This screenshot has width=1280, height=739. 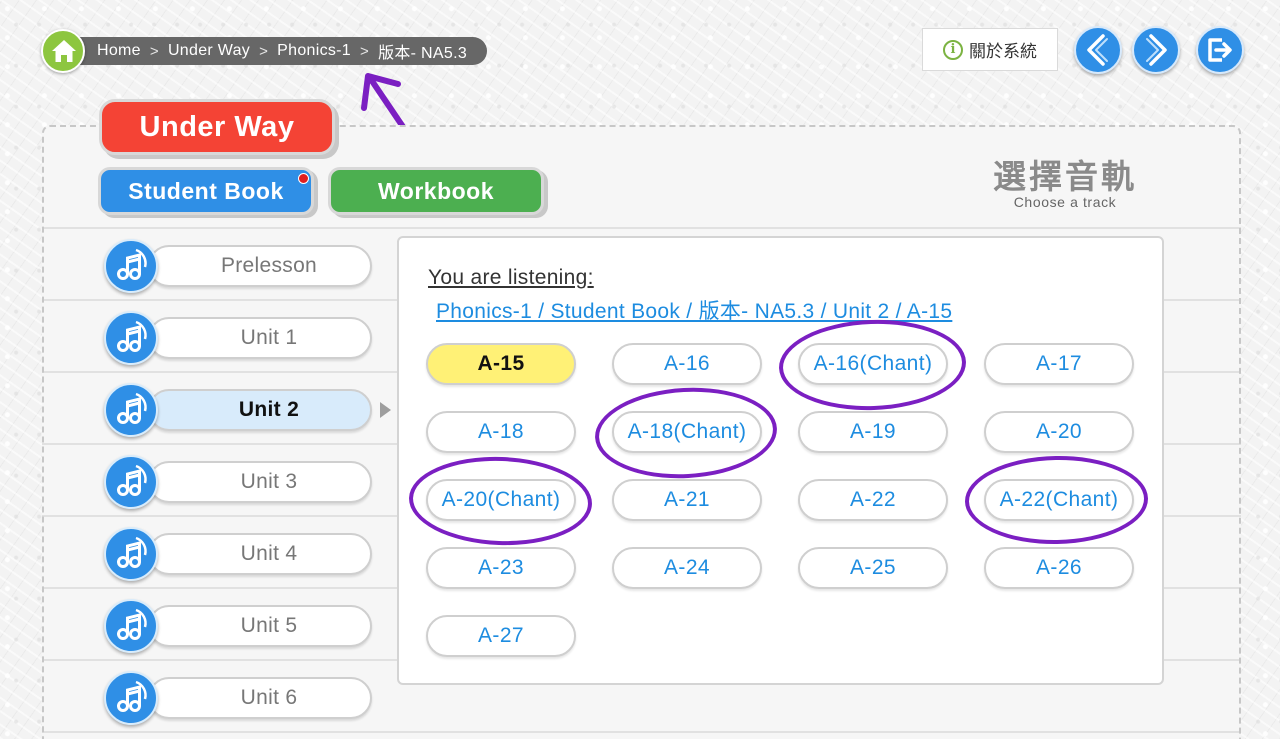 I want to click on track-button-a-20-chant: A-20(Chant), so click(x=501, y=500).